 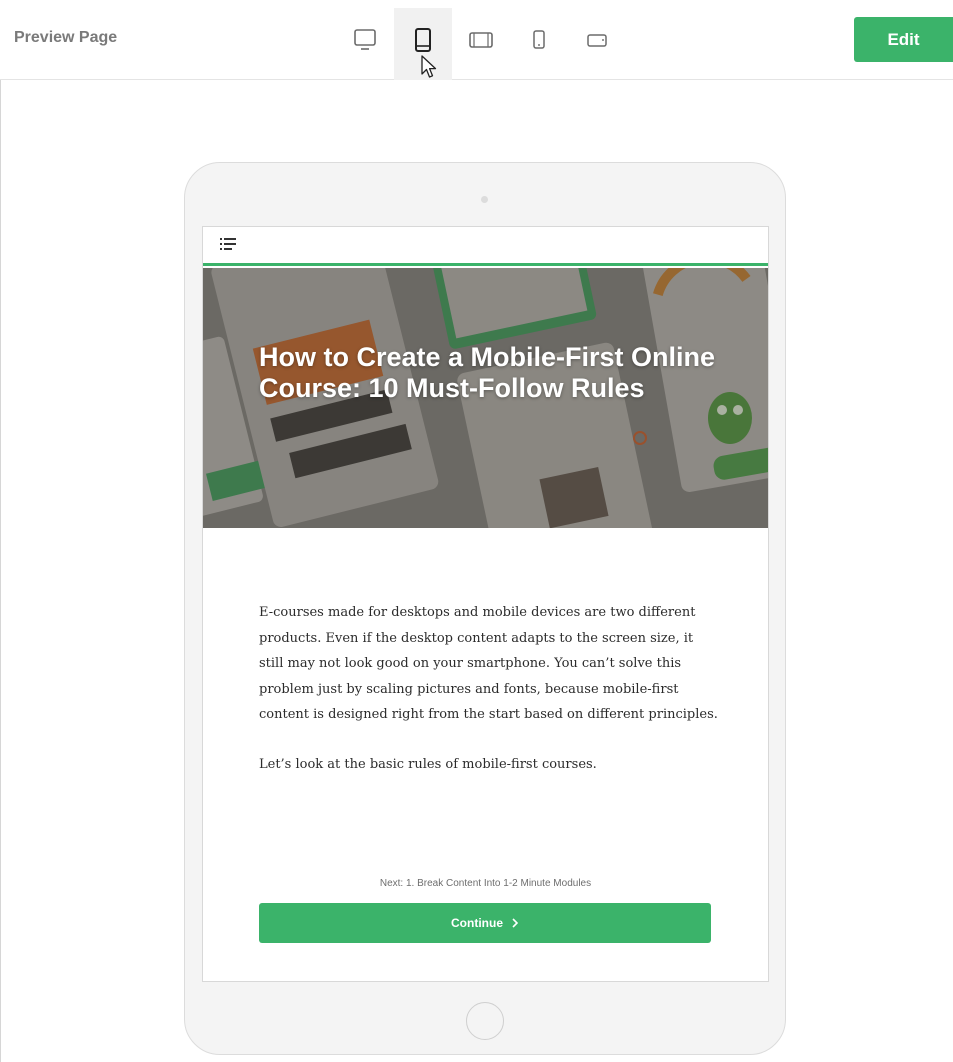 What do you see at coordinates (477, 923) in the screenshot?
I see `continue-label: Continue` at bounding box center [477, 923].